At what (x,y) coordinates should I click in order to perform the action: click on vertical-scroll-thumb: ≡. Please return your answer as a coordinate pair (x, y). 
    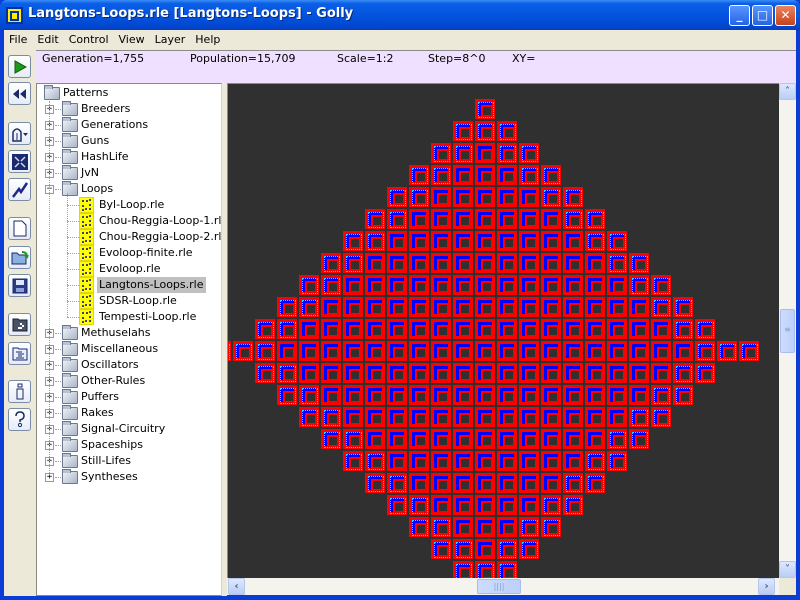
    Looking at the image, I should click on (787, 331).